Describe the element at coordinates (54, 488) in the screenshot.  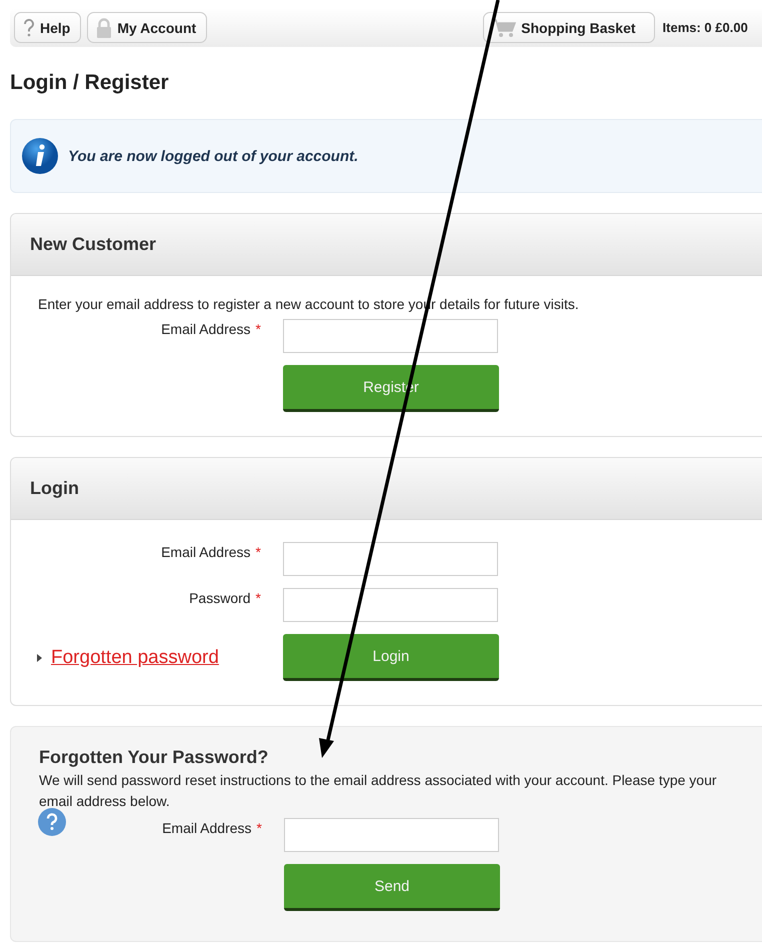
I see `panel-title: Login` at that location.